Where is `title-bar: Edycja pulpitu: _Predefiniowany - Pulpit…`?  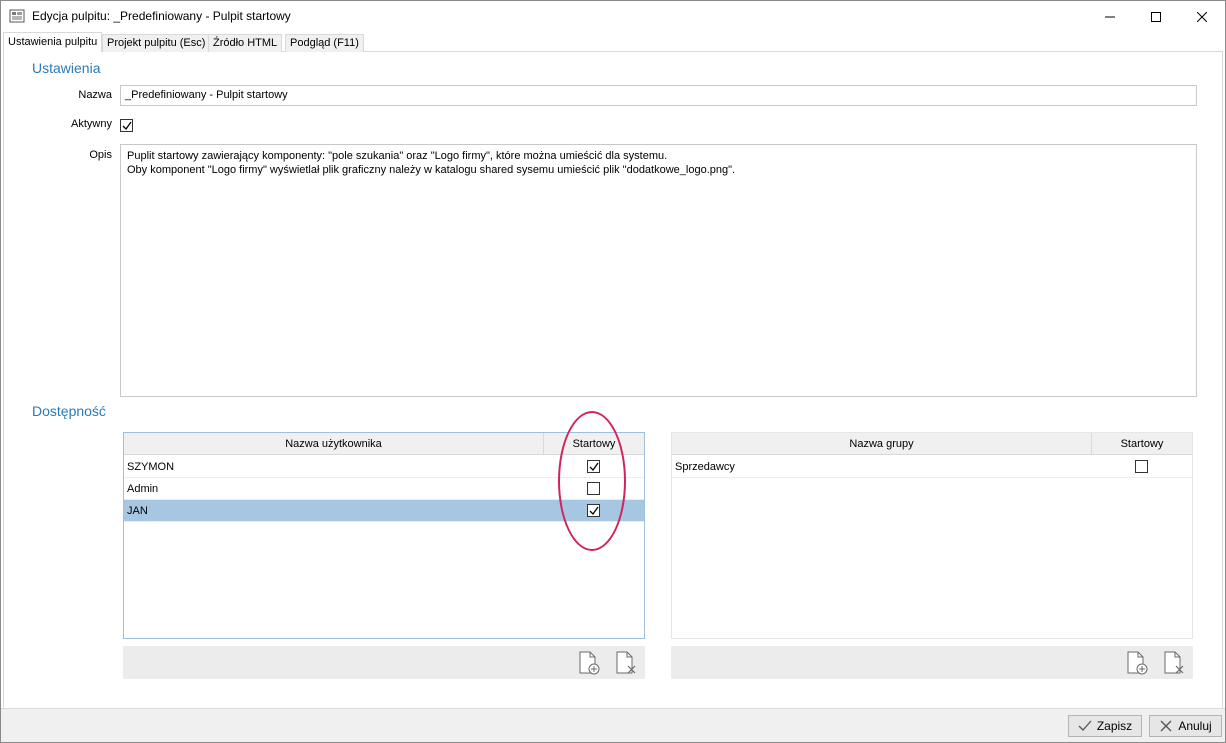
title-bar: Edycja pulpitu: _Predefiniowany - Pulpit… is located at coordinates (613, 16).